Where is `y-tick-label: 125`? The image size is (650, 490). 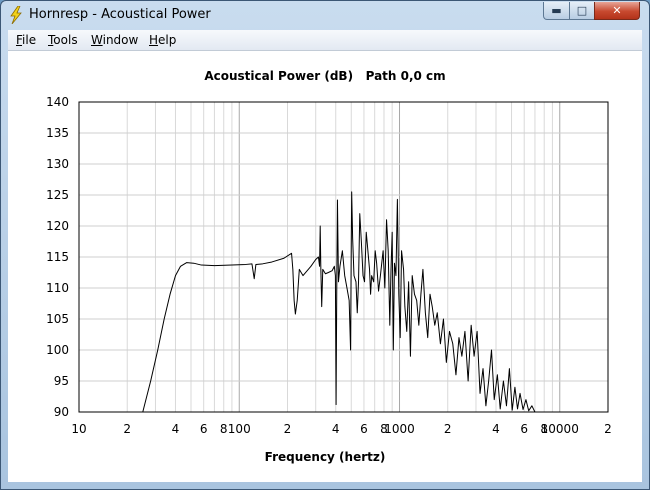
y-tick-label: 125 is located at coordinates (57, 195).